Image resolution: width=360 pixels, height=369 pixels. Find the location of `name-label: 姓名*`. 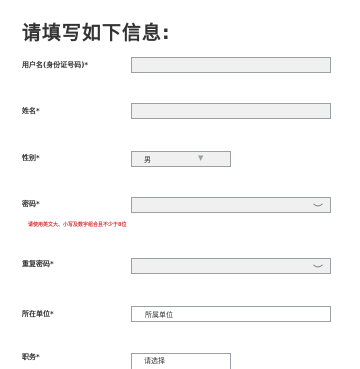

name-label: 姓名* is located at coordinates (31, 111).